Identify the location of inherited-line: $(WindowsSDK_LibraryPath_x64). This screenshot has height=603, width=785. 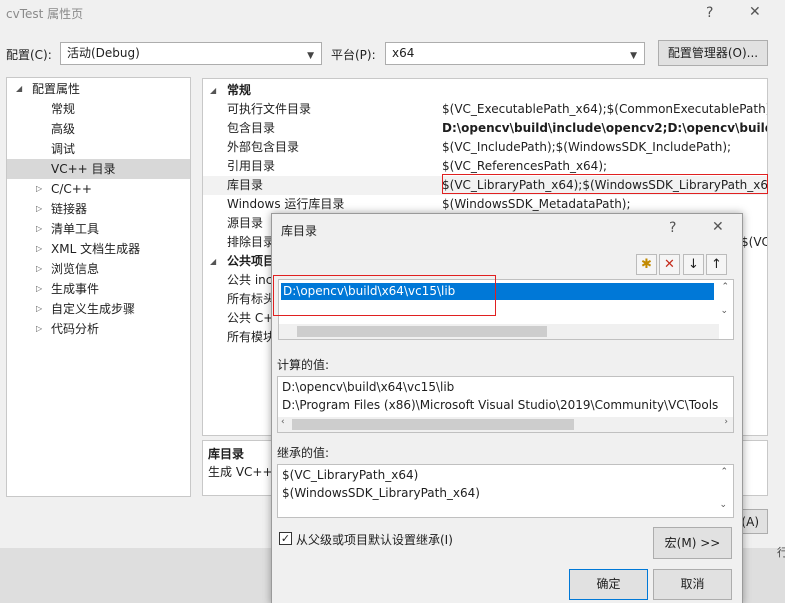
(381, 493).